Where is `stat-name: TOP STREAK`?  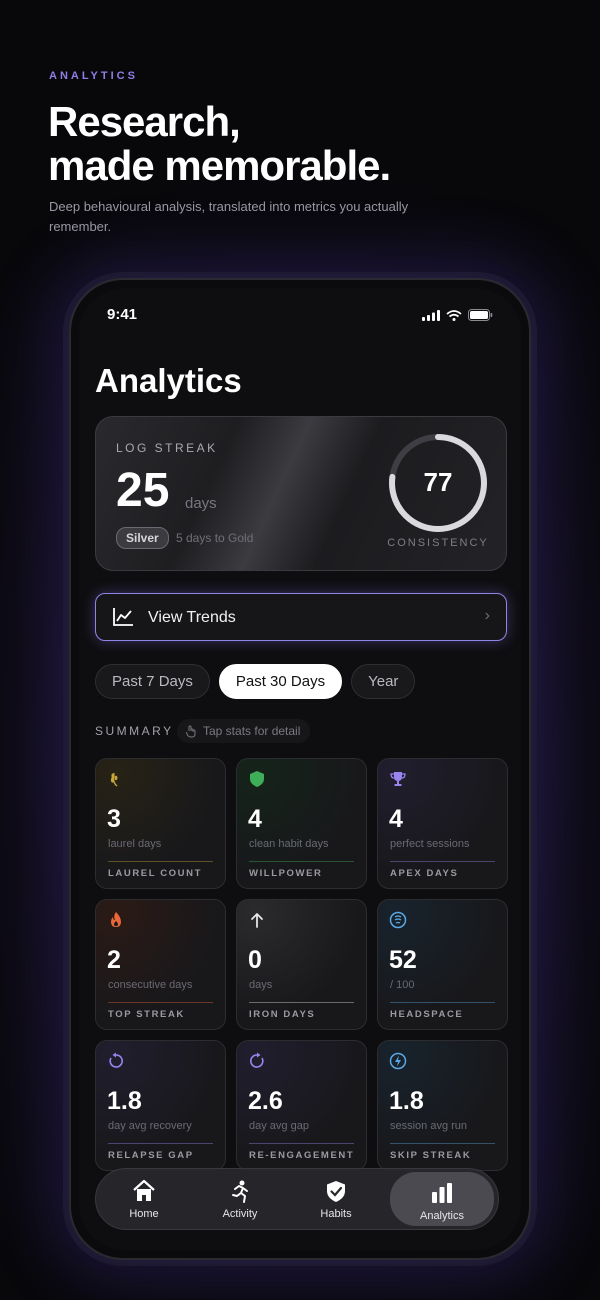
stat-name: TOP STREAK is located at coordinates (146, 1014).